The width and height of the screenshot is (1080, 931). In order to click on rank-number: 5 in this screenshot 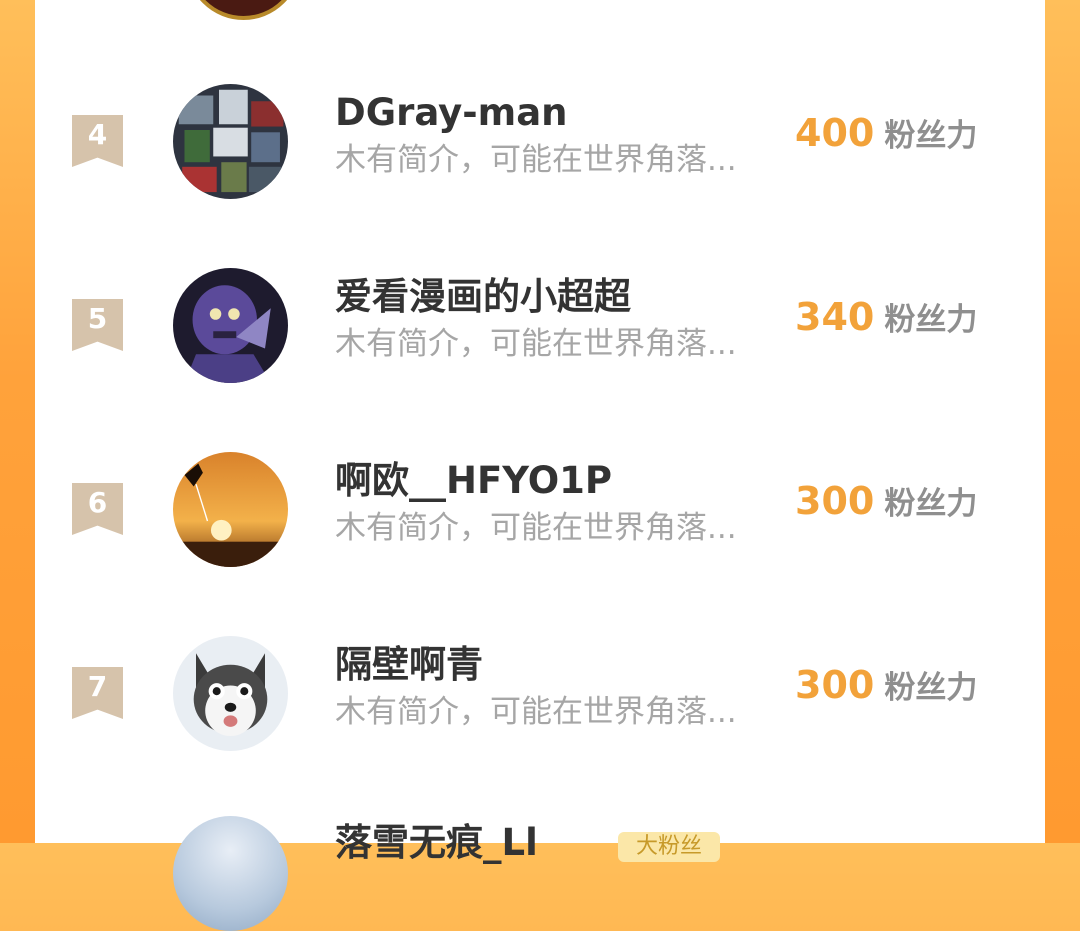, I will do `click(97, 318)`.